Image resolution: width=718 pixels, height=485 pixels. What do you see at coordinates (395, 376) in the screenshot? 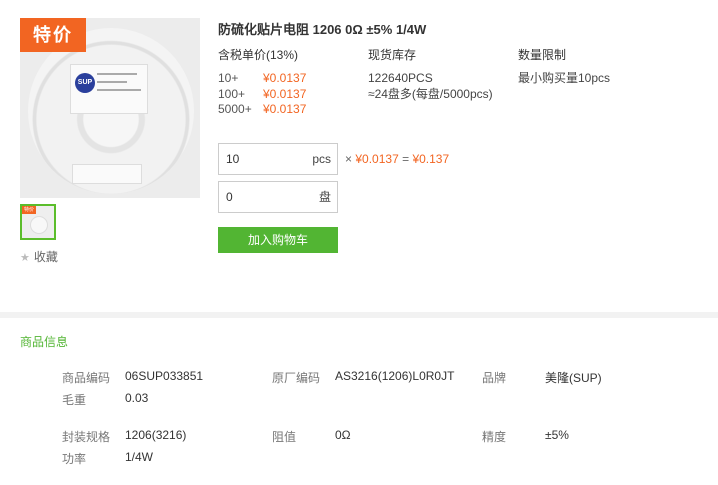
I see `attr-value-mfr-code: AS3216(1206)L0R0JT` at bounding box center [395, 376].